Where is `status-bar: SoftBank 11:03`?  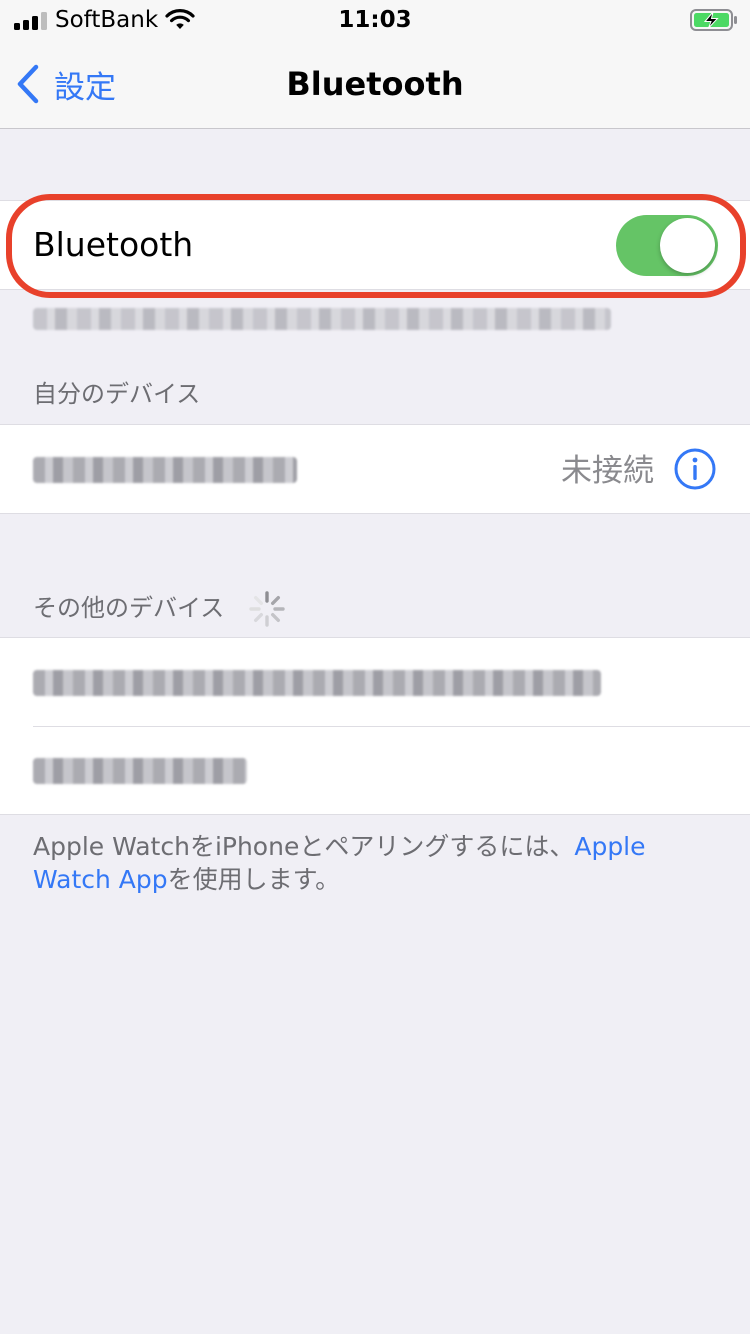
status-bar: SoftBank 11:03 is located at coordinates (375, 20).